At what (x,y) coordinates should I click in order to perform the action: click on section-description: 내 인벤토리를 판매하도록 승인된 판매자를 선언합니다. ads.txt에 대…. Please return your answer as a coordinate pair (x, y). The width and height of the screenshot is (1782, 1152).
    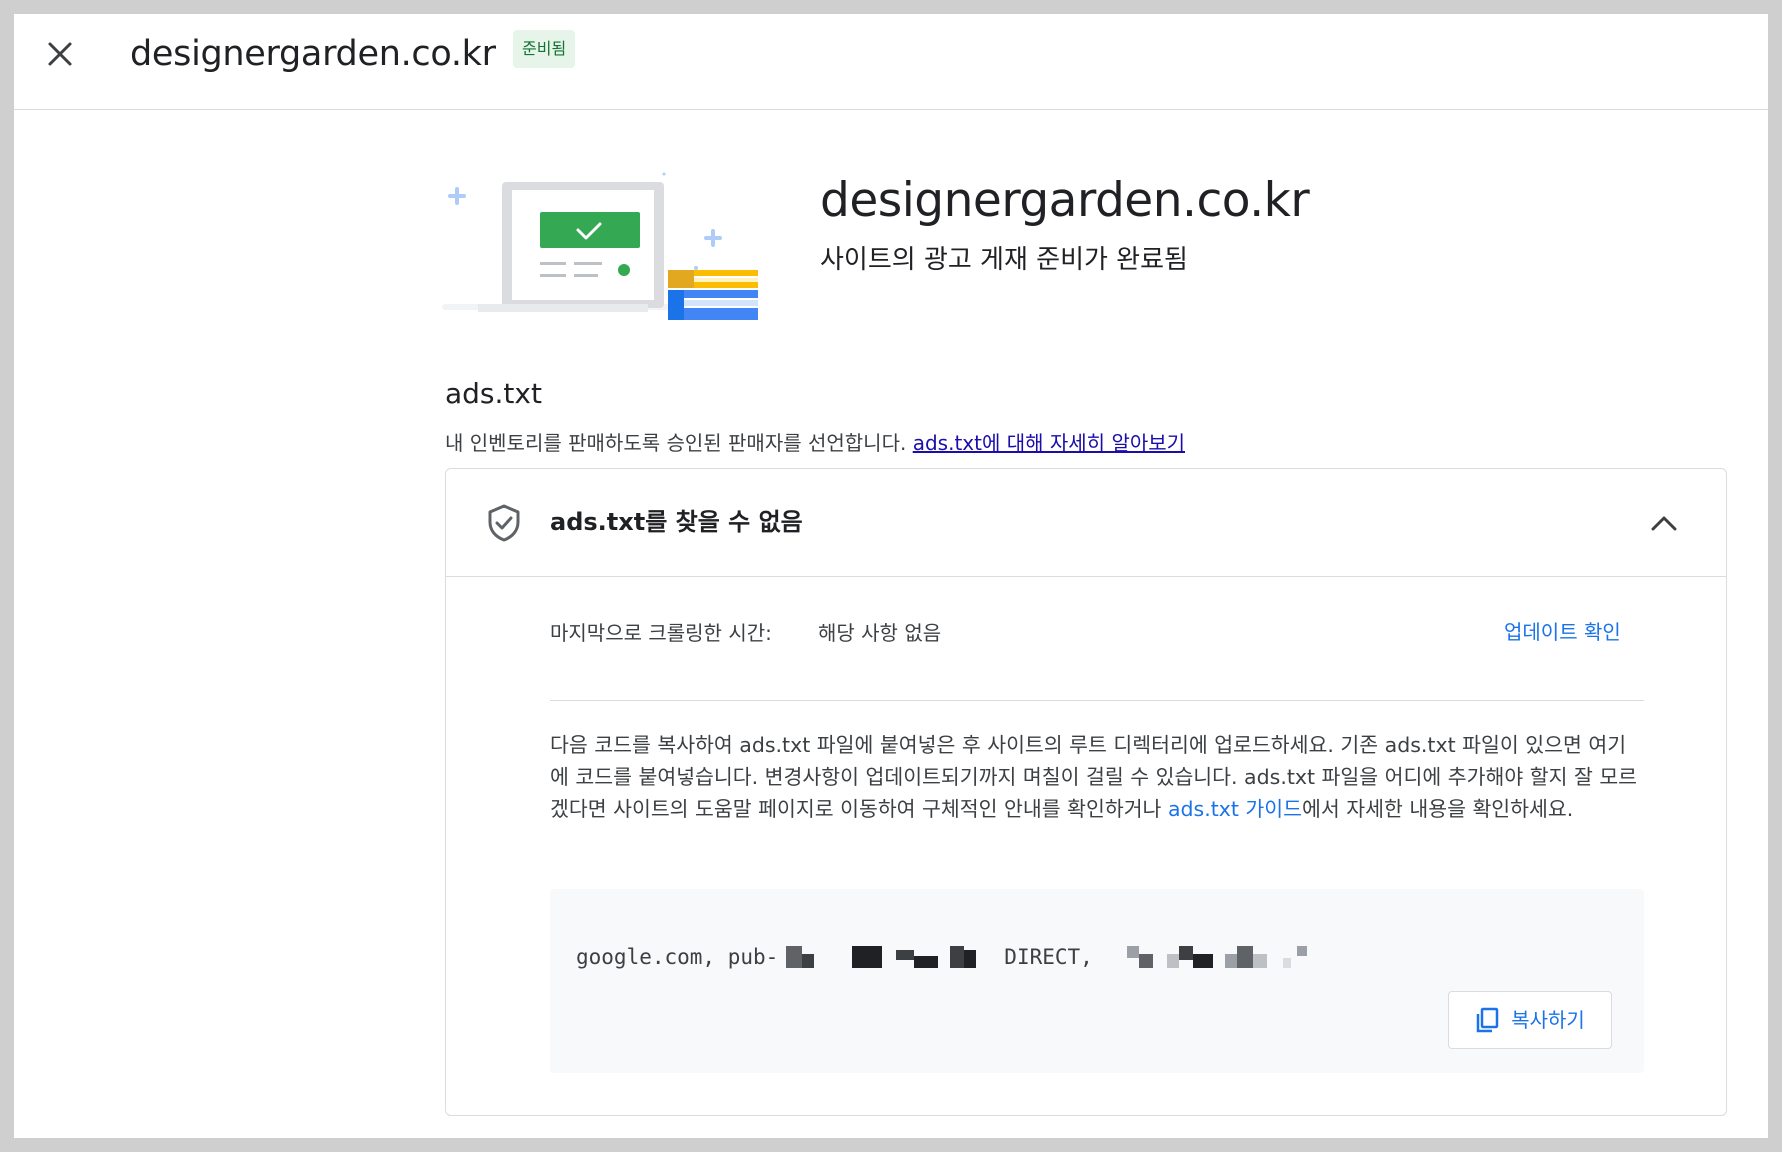
    Looking at the image, I should click on (815, 443).